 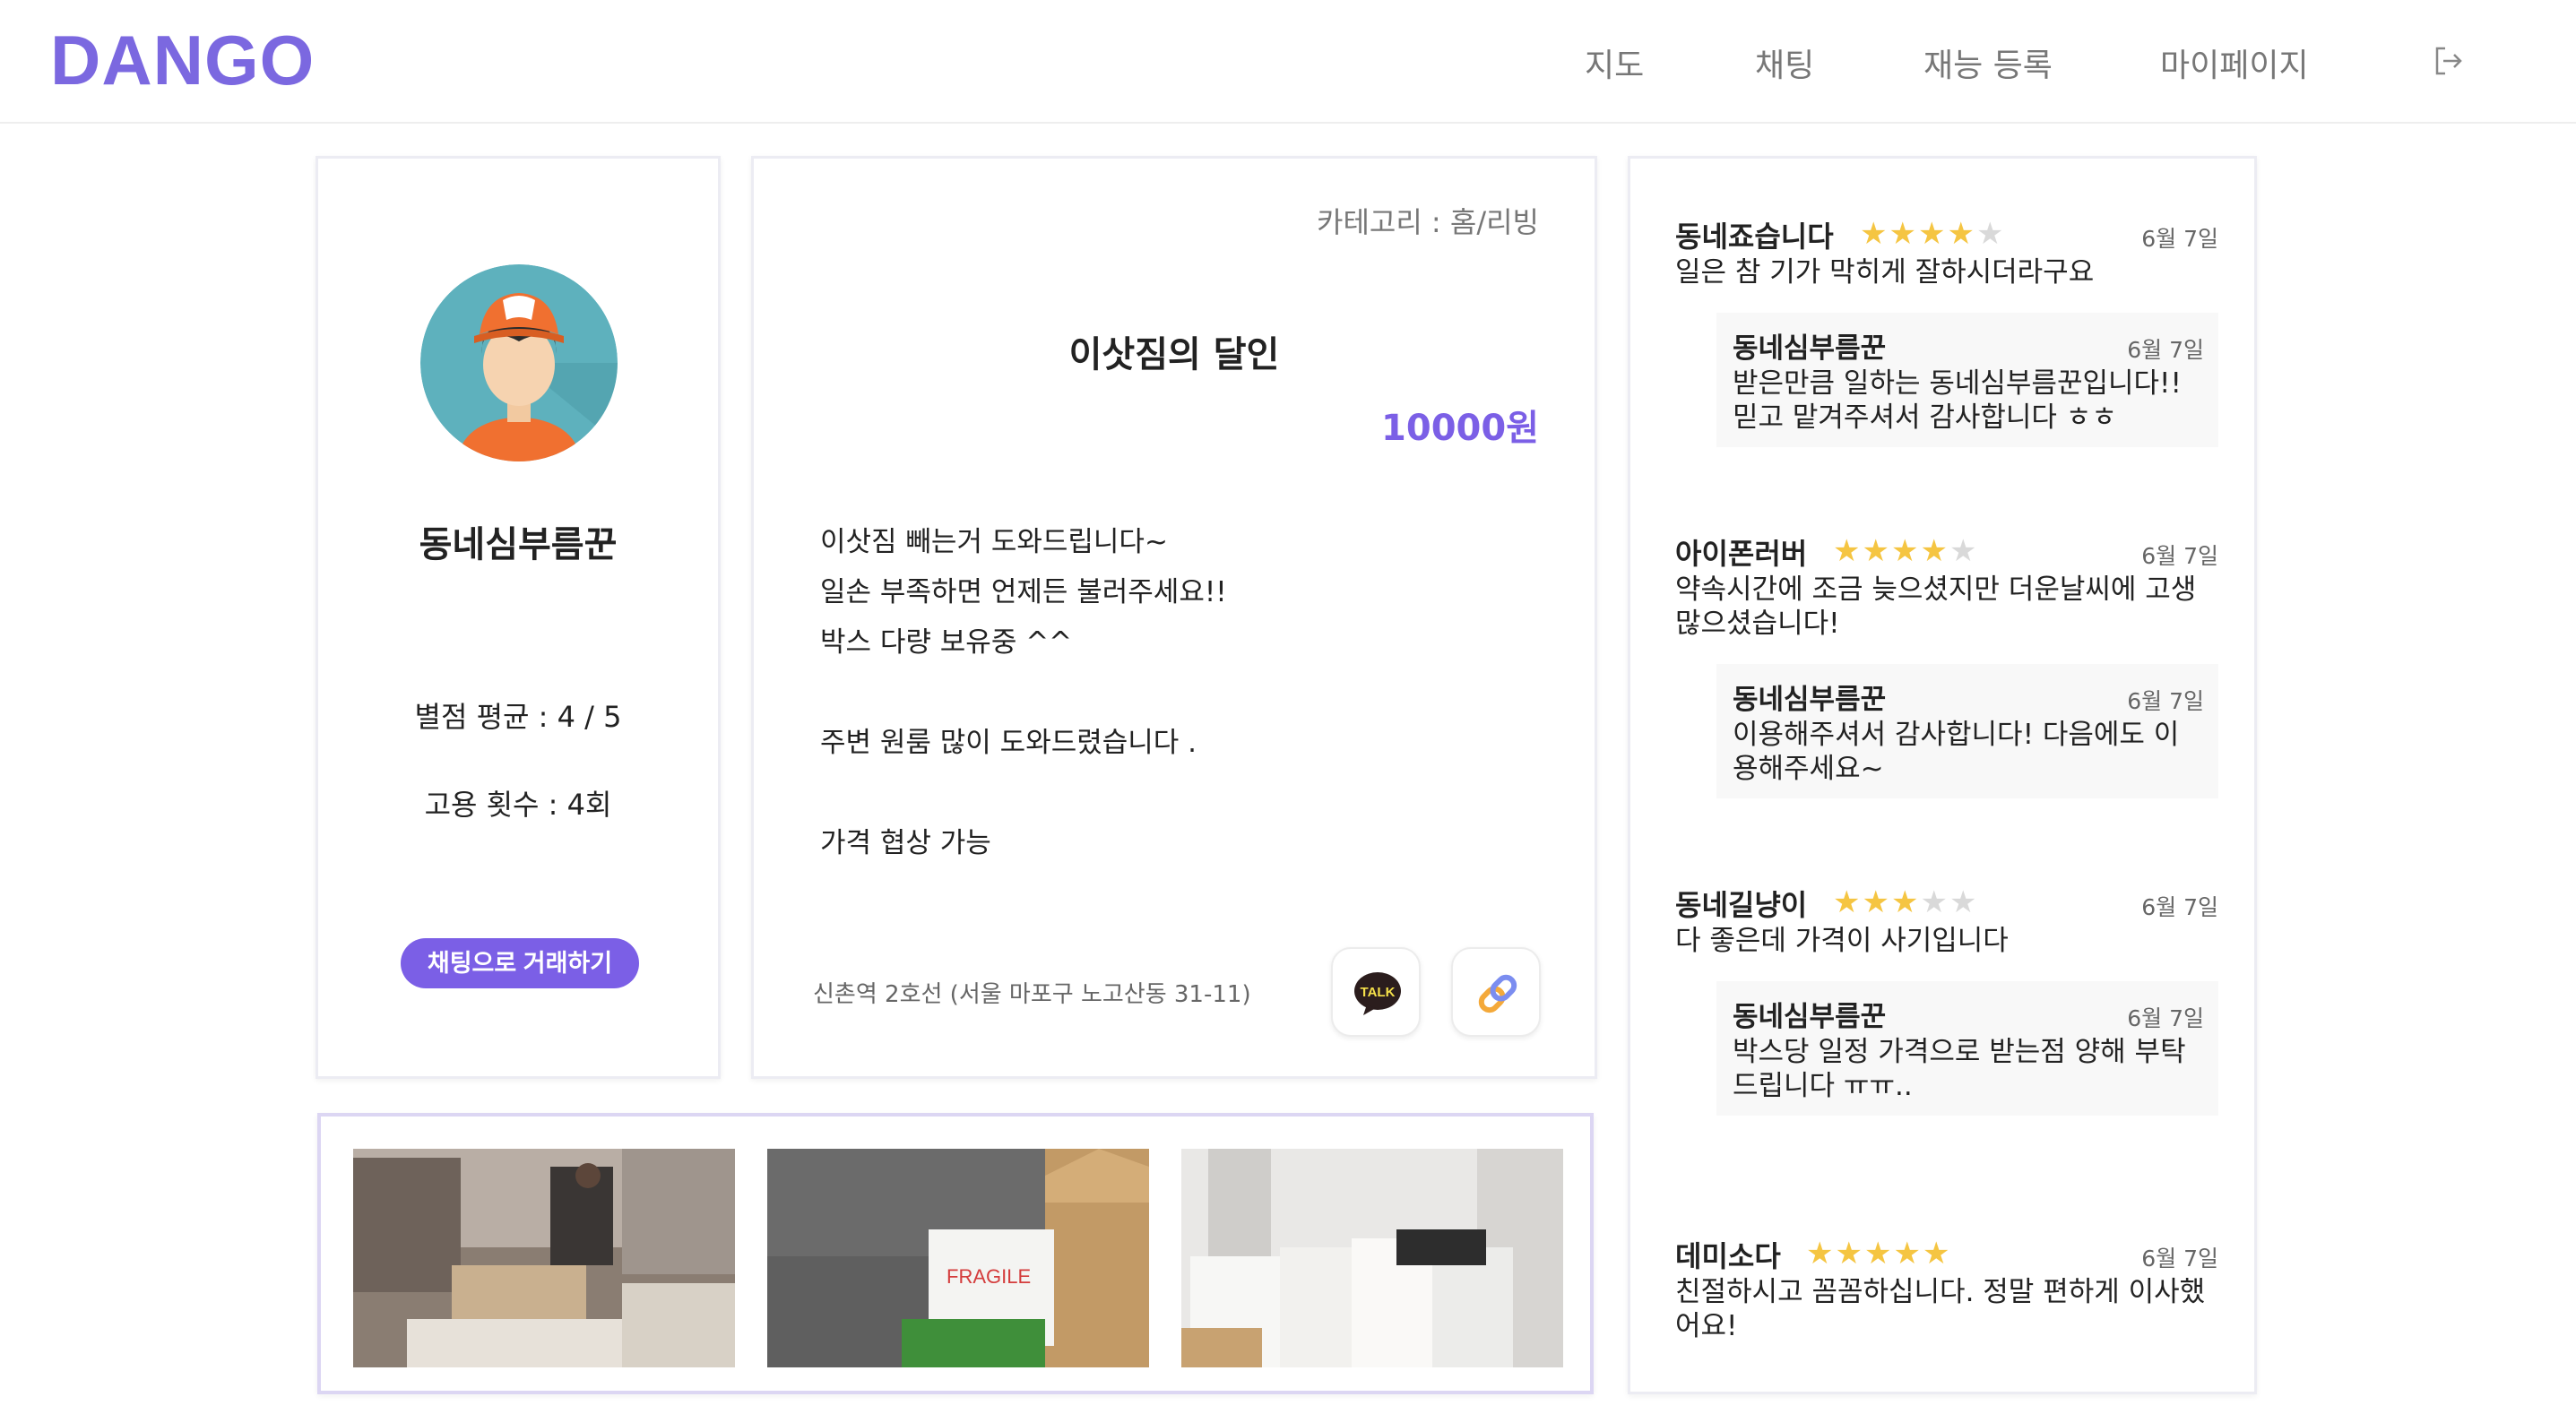 I want to click on review-author: 동네길냥이, so click(x=1741, y=905).